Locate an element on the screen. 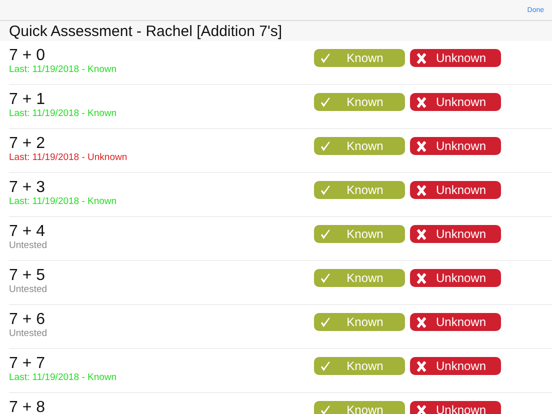  problem-text: 7 + 8 is located at coordinates (27, 406).